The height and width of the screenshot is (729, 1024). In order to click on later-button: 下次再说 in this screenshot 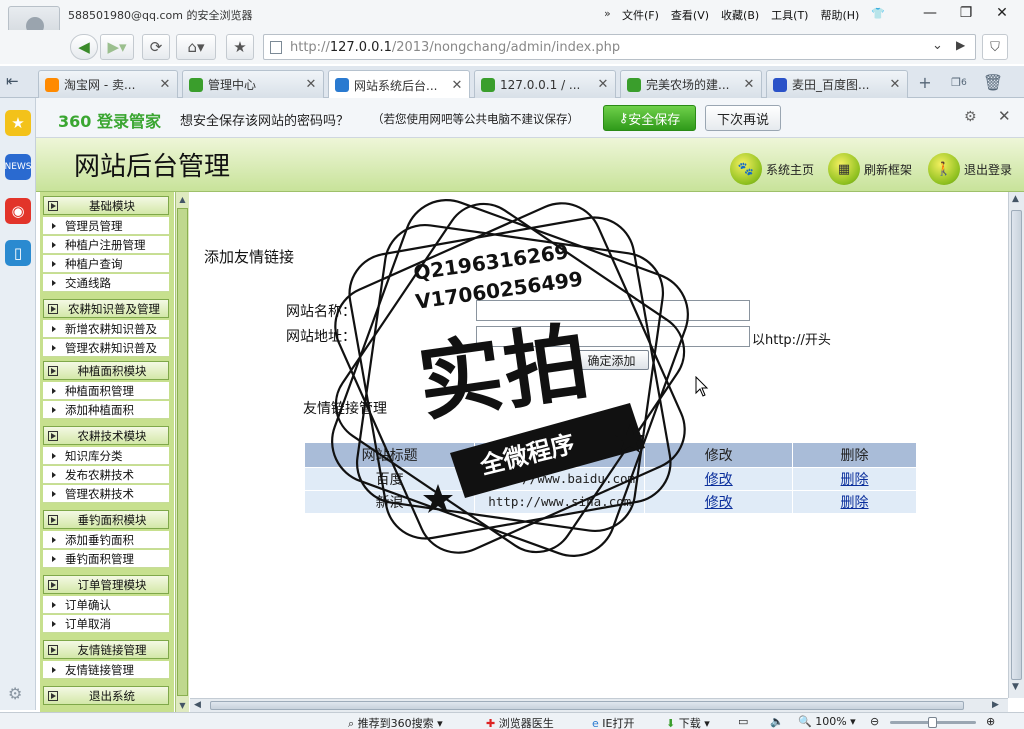, I will do `click(743, 118)`.